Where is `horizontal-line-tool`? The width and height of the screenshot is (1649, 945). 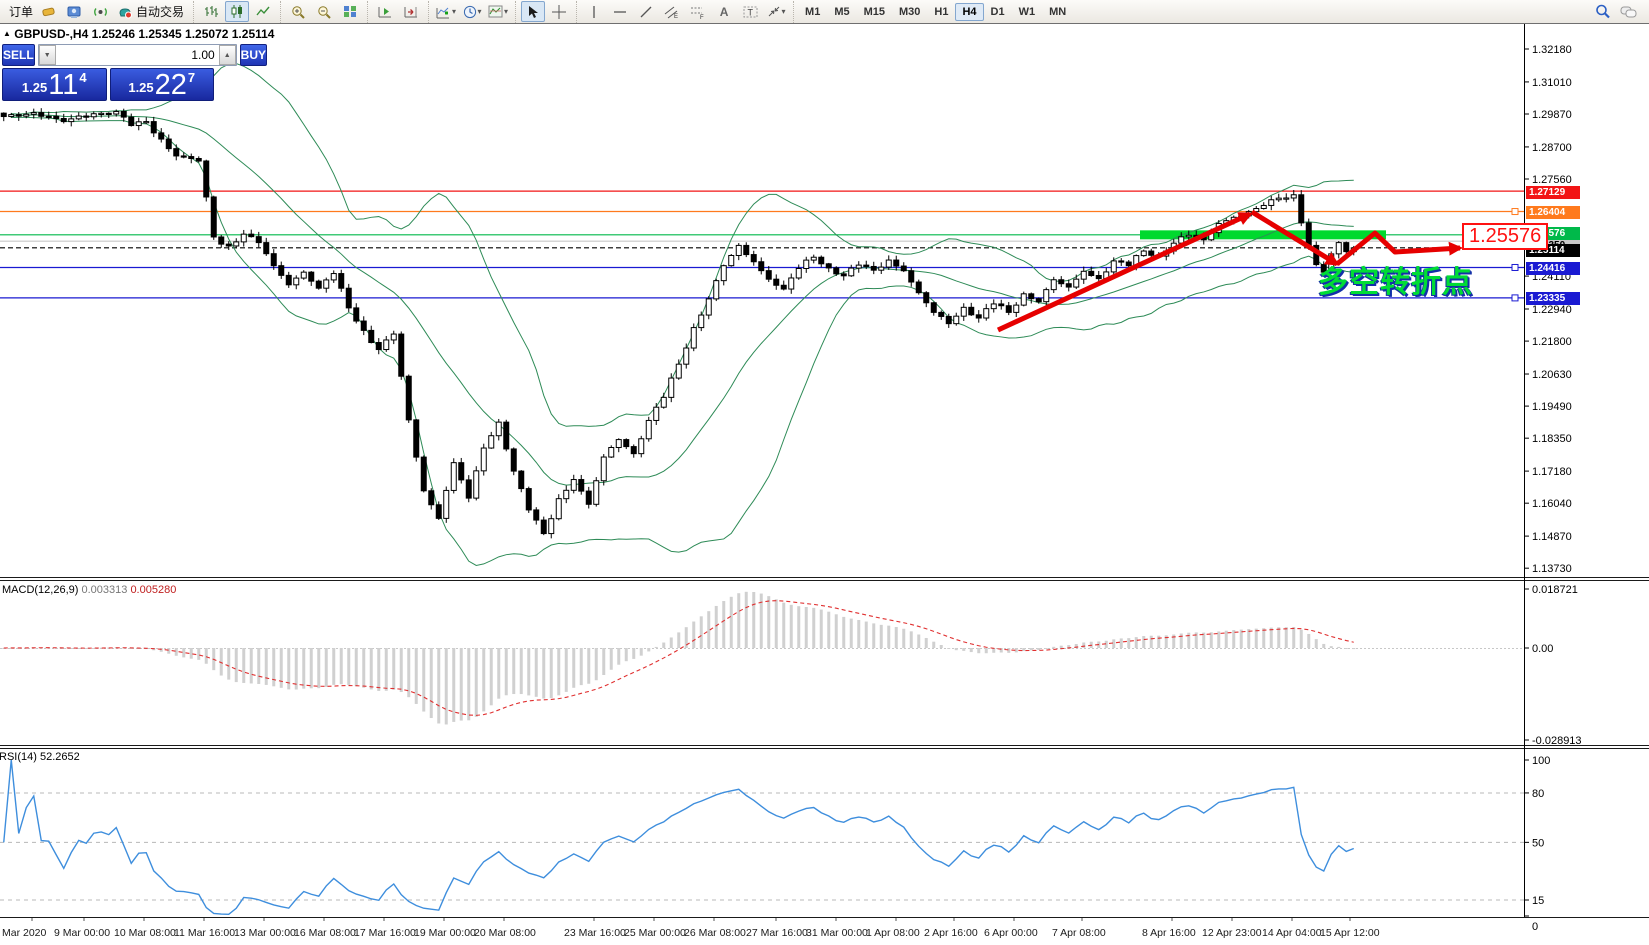 horizontal-line-tool is located at coordinates (620, 11).